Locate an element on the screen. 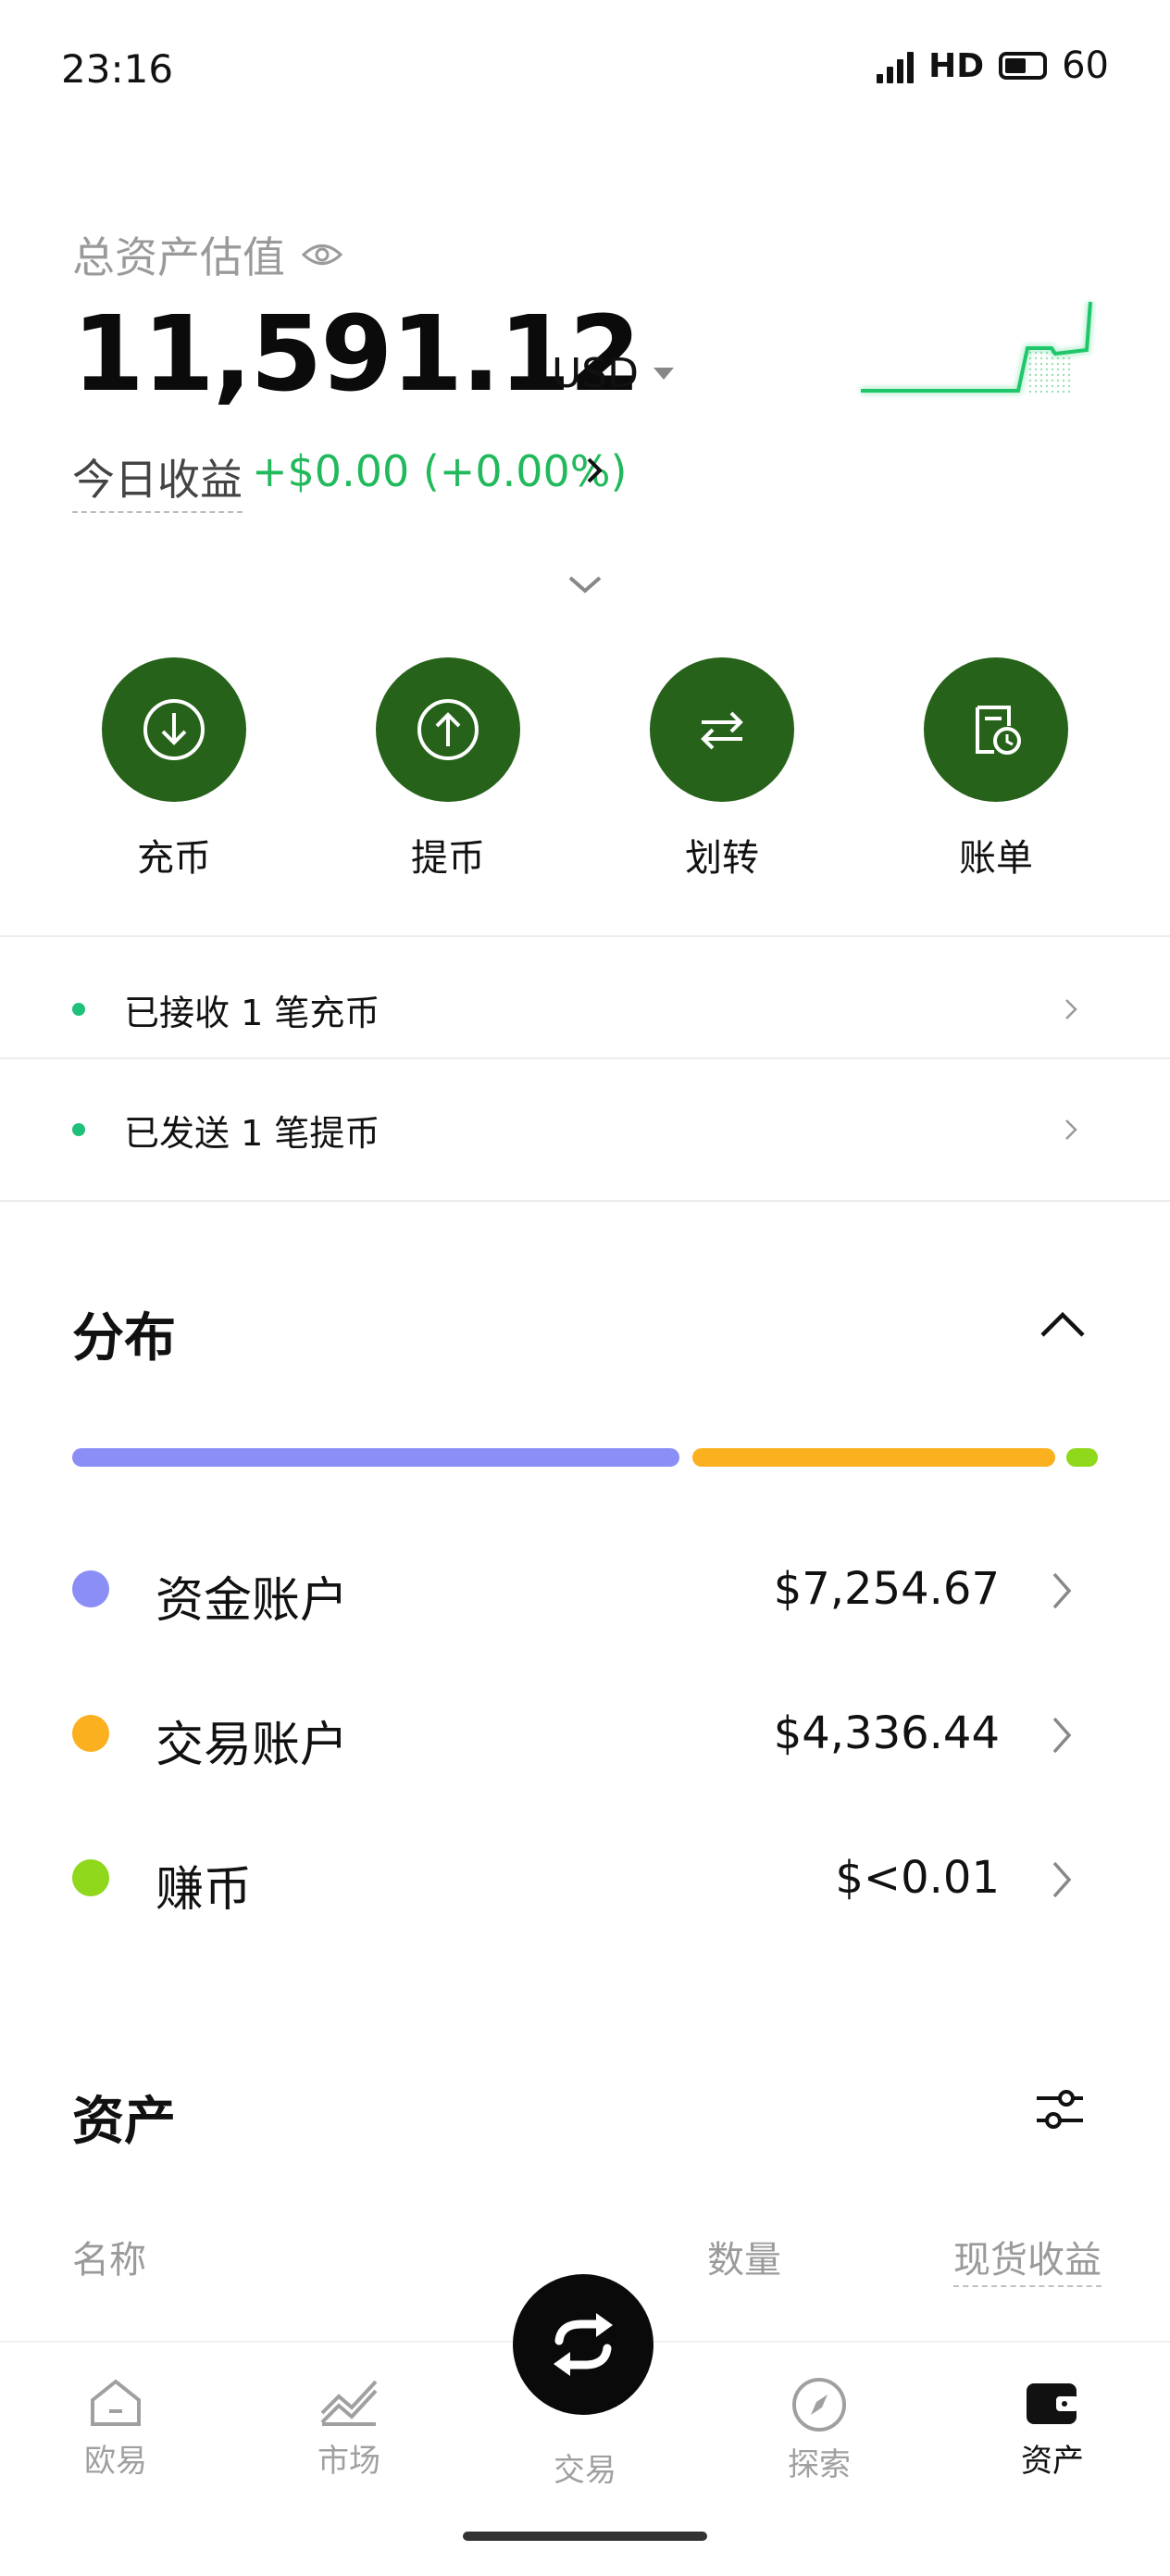 The height and width of the screenshot is (2576, 1170). account-value: $4,336.44 is located at coordinates (886, 1733).